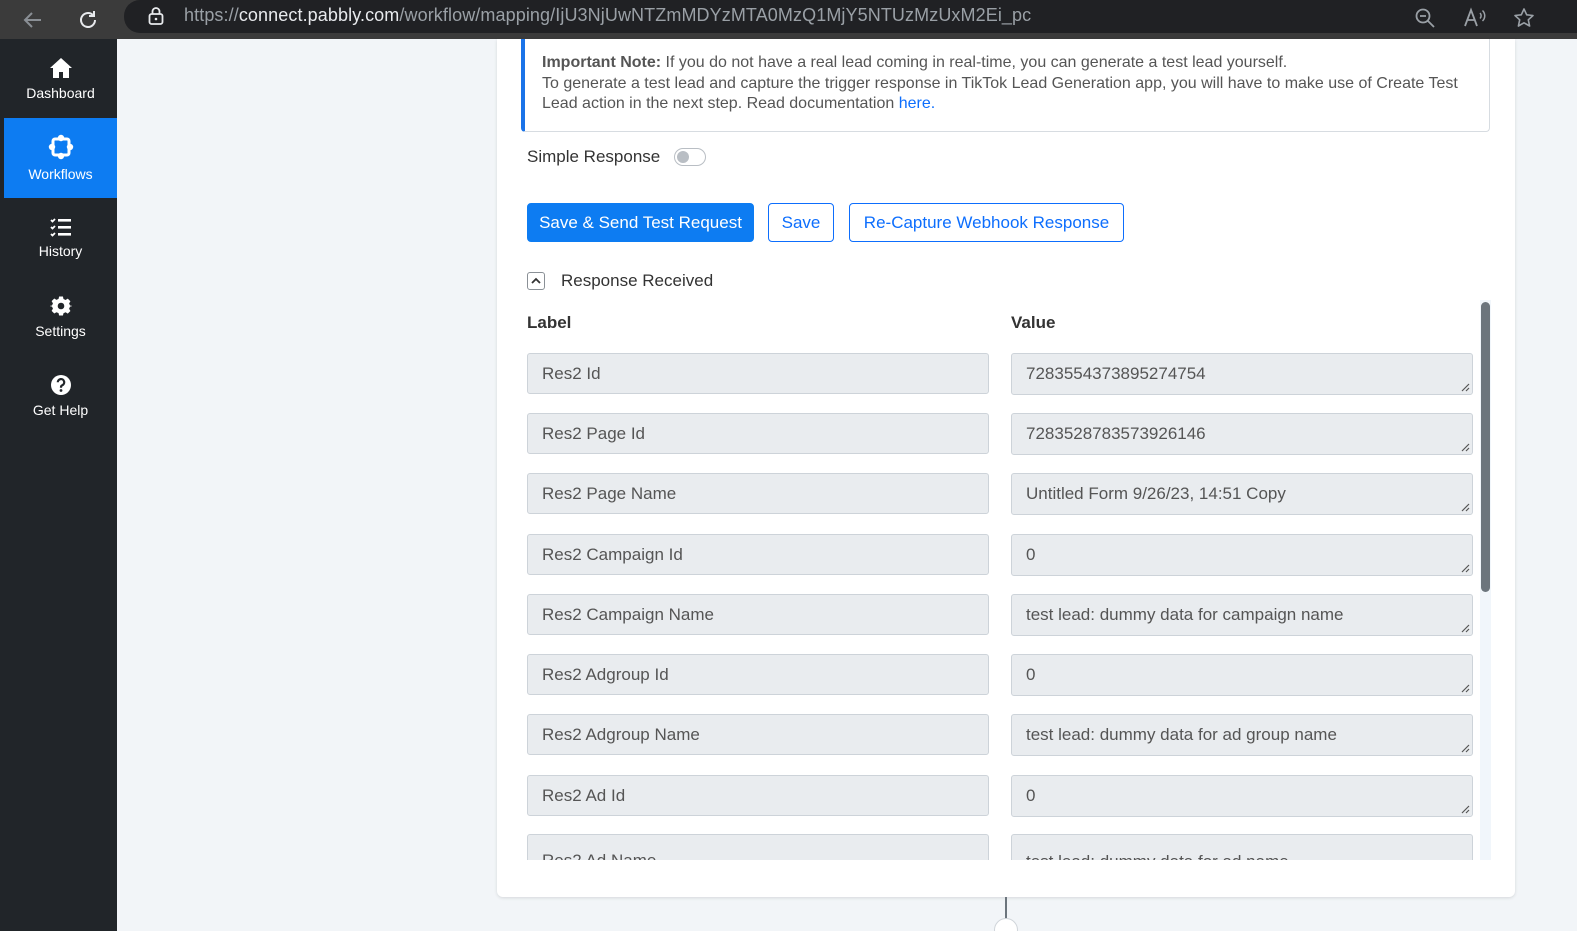 This screenshot has height=931, width=1577. I want to click on workflow-connector-node, so click(1006, 924).